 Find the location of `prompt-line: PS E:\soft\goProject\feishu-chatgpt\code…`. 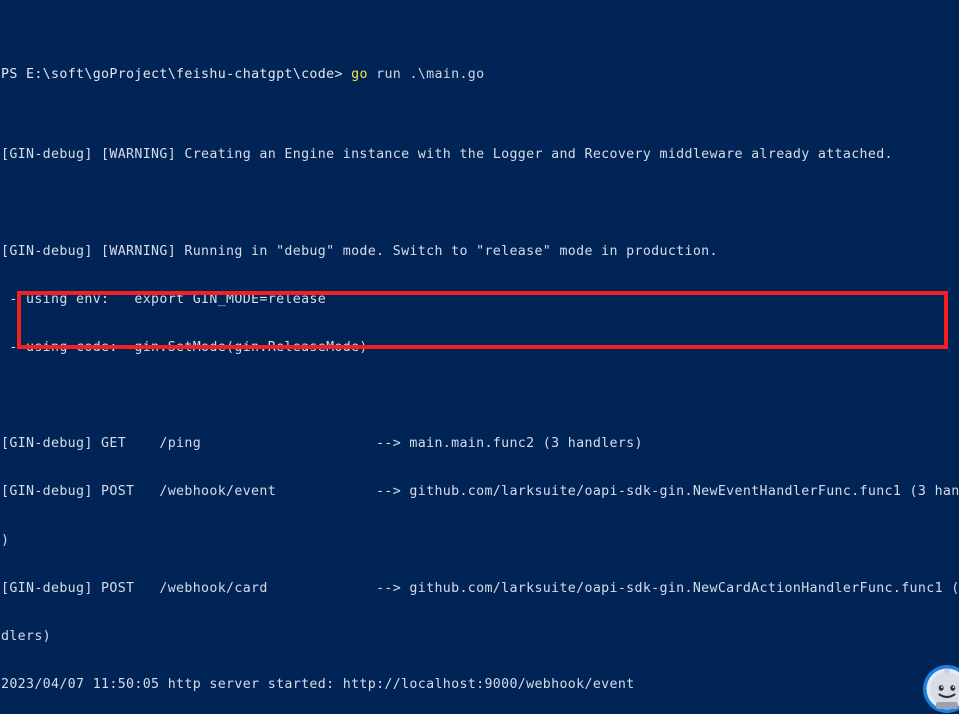

prompt-line: PS E:\soft\goProject\feishu-chatgpt\code… is located at coordinates (480, 75).